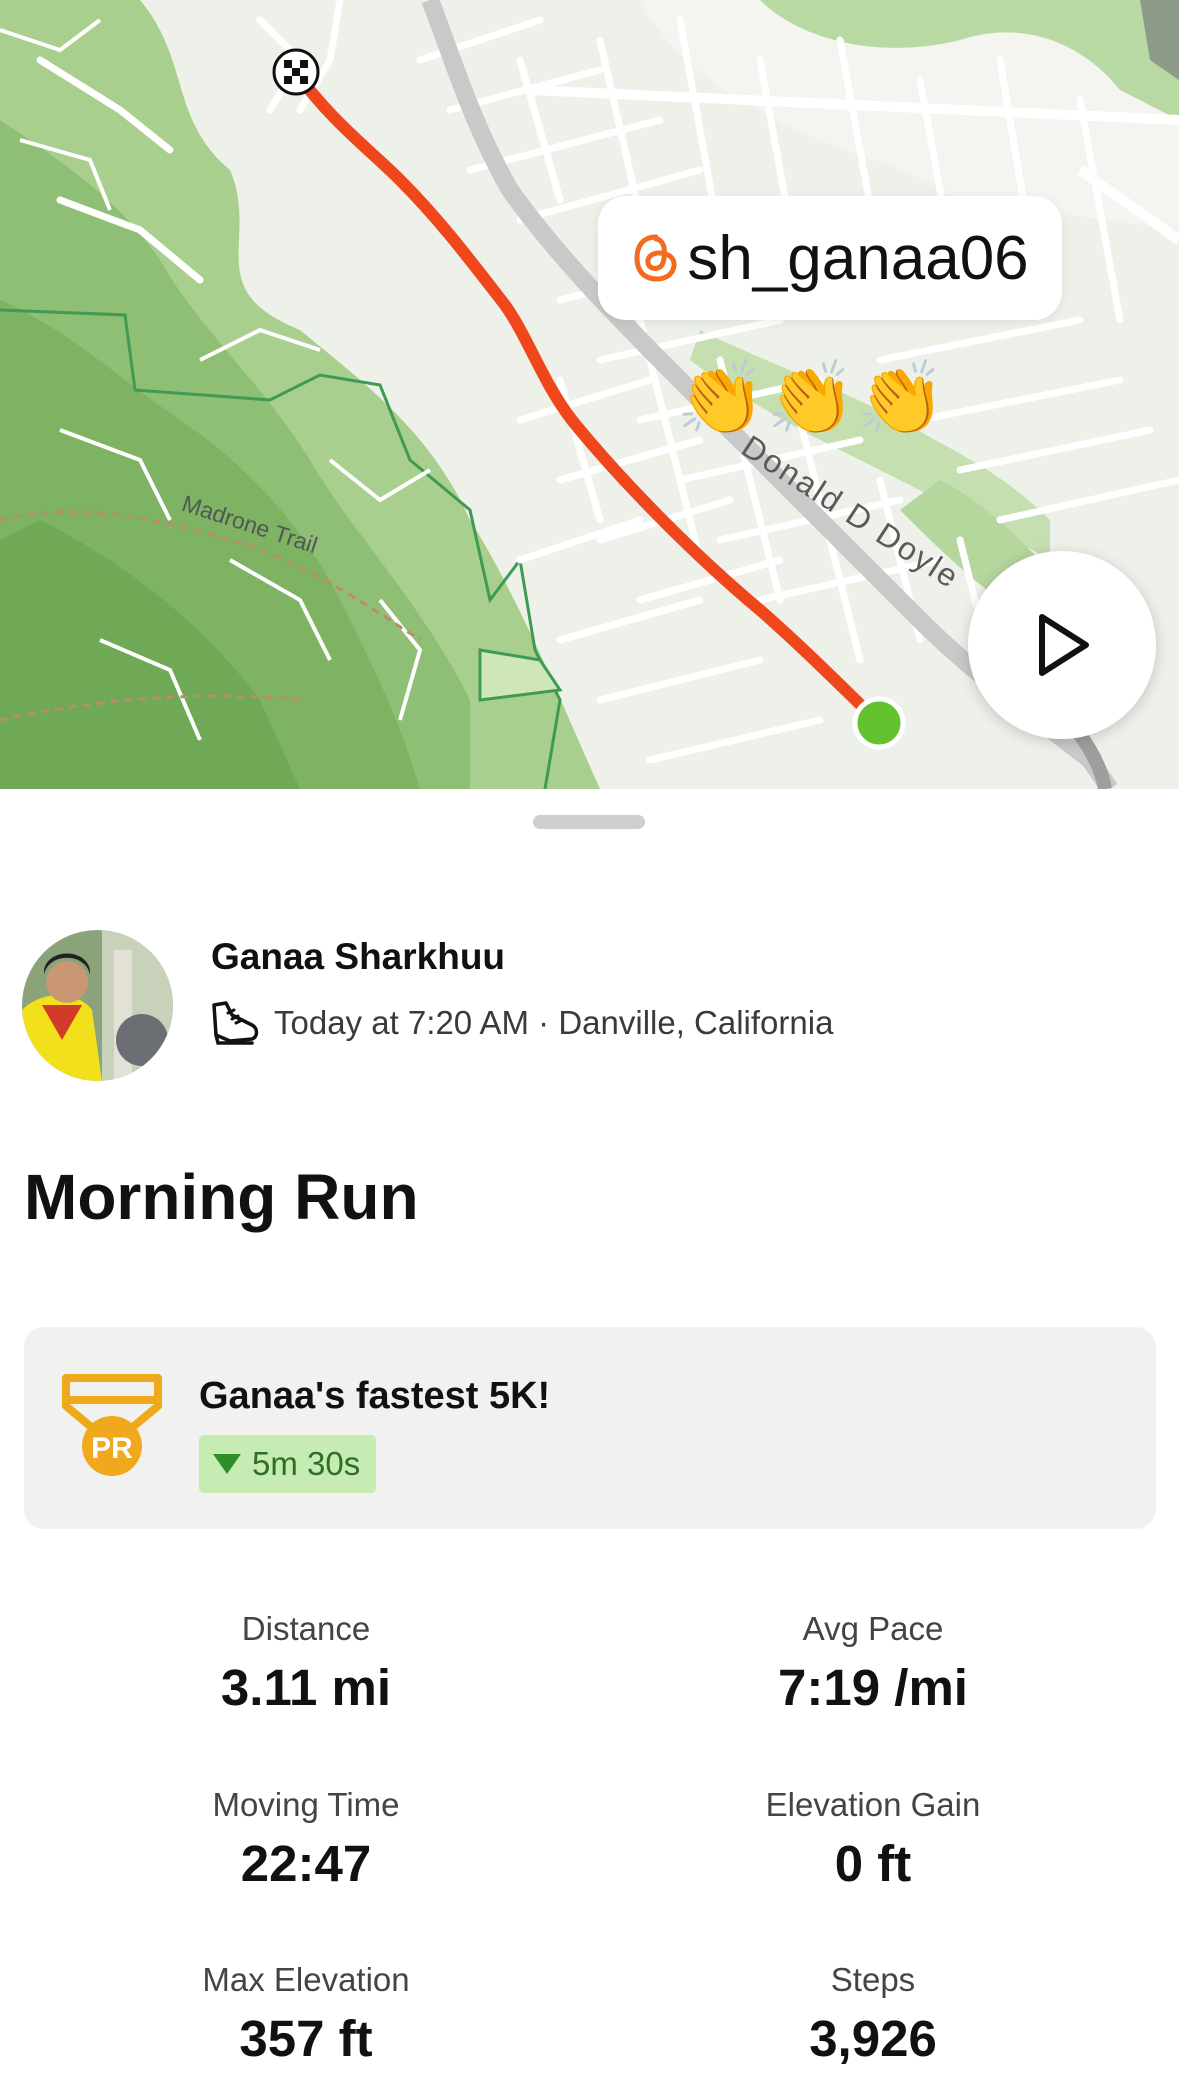 This screenshot has height=2096, width=1179. What do you see at coordinates (112, 1448) in the screenshot?
I see `pr-icon-text: PR` at bounding box center [112, 1448].